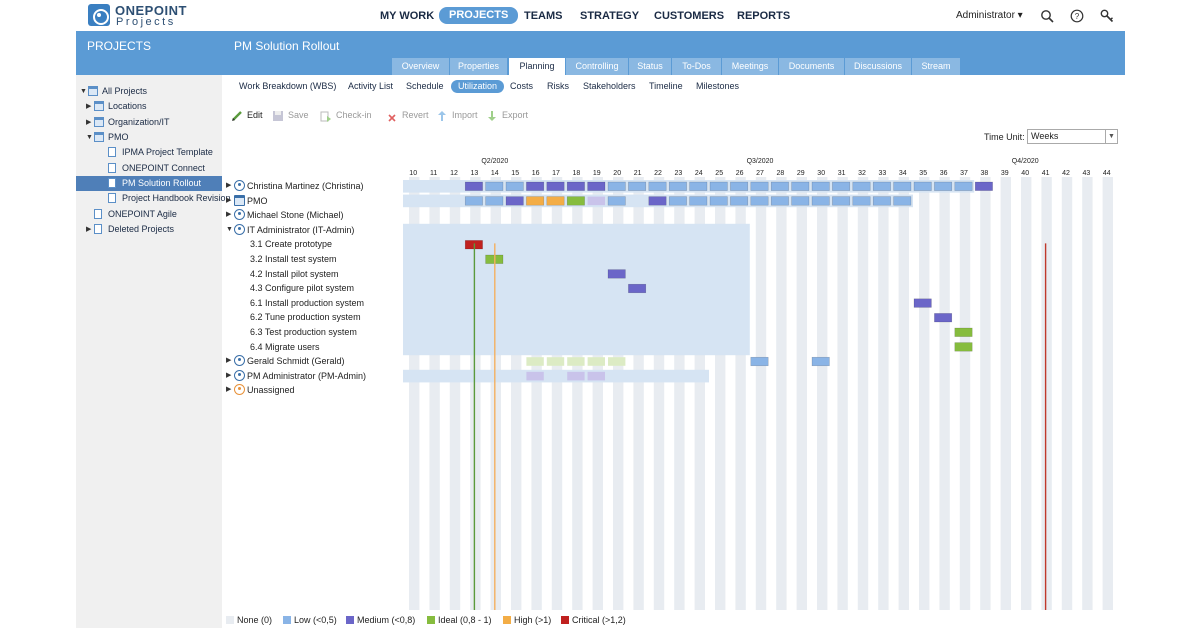 The height and width of the screenshot is (628, 1200). I want to click on logo-mark-icon, so click(99, 15).